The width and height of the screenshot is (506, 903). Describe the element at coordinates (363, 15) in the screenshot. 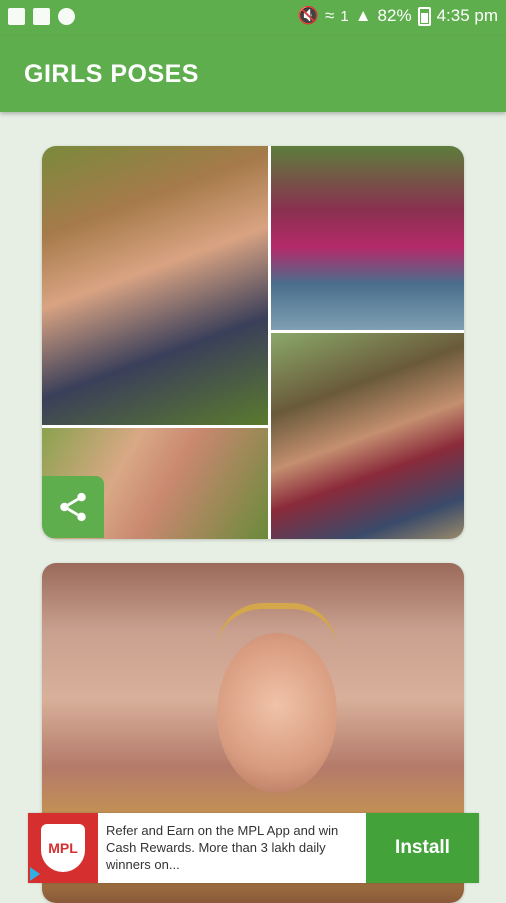

I see `signal-icon: ▲` at that location.